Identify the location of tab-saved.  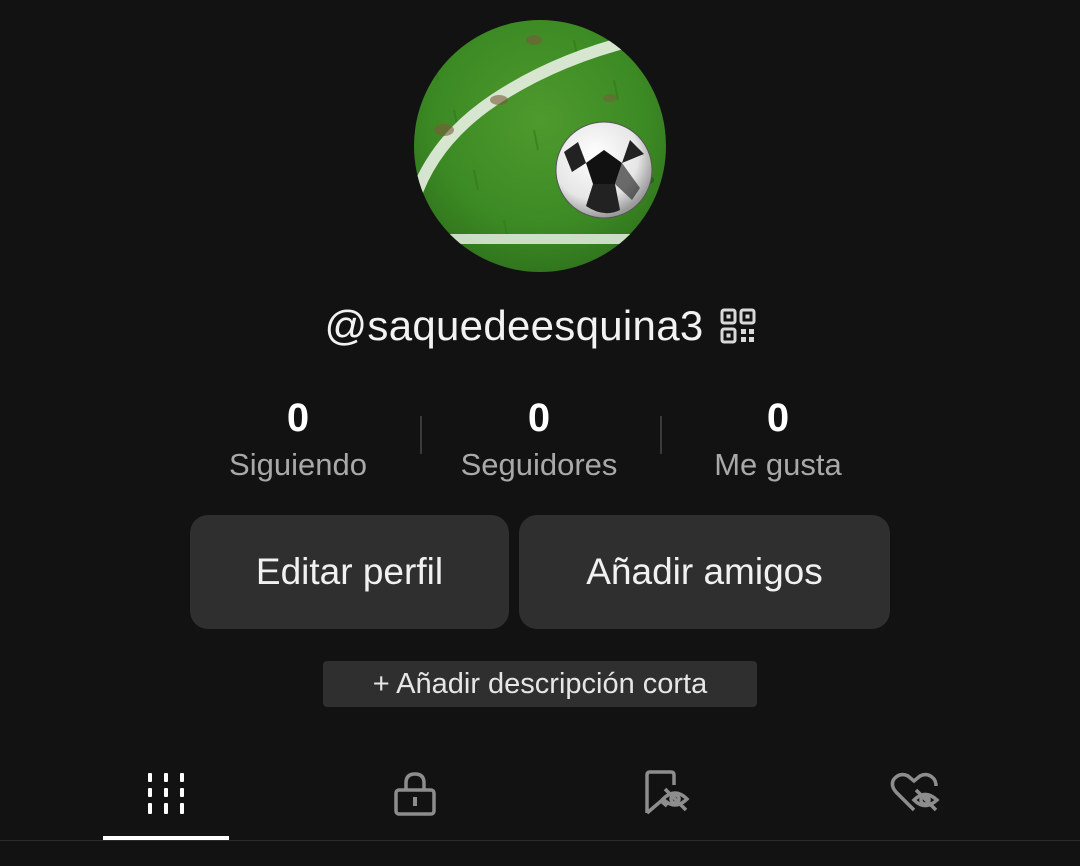
(665, 793).